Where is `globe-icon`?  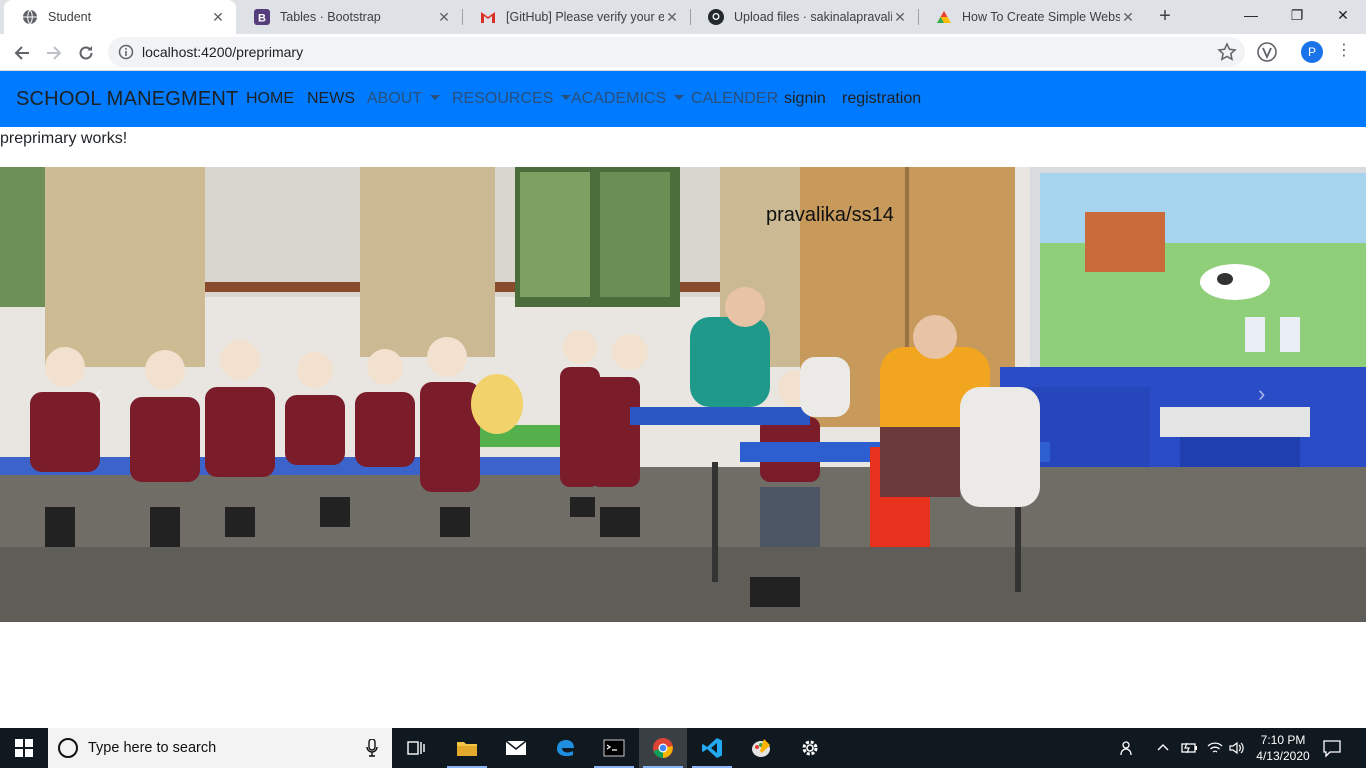 globe-icon is located at coordinates (30, 17).